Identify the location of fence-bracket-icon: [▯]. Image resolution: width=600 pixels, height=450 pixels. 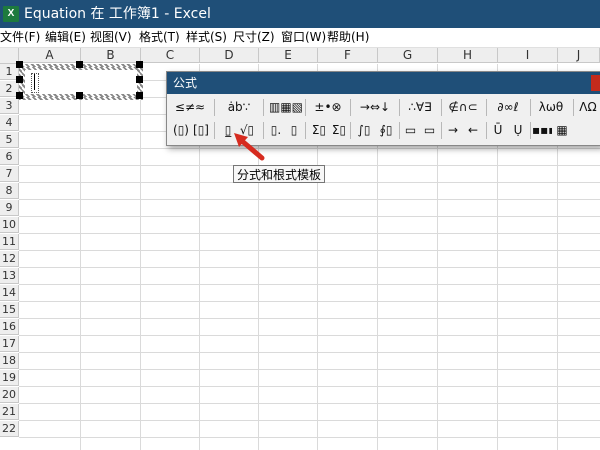
(201, 130).